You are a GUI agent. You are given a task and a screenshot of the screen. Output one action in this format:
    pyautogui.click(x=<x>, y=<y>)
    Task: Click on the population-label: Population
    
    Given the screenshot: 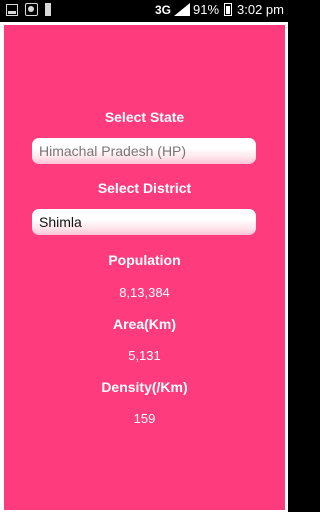 What is the action you would take?
    pyautogui.click(x=144, y=260)
    